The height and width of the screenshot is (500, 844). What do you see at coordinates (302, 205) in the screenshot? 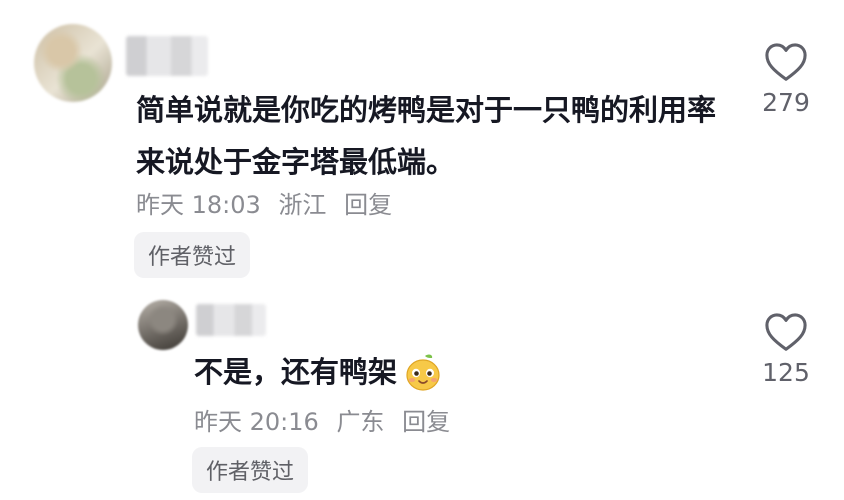
I see `comment-location: 浙江` at bounding box center [302, 205].